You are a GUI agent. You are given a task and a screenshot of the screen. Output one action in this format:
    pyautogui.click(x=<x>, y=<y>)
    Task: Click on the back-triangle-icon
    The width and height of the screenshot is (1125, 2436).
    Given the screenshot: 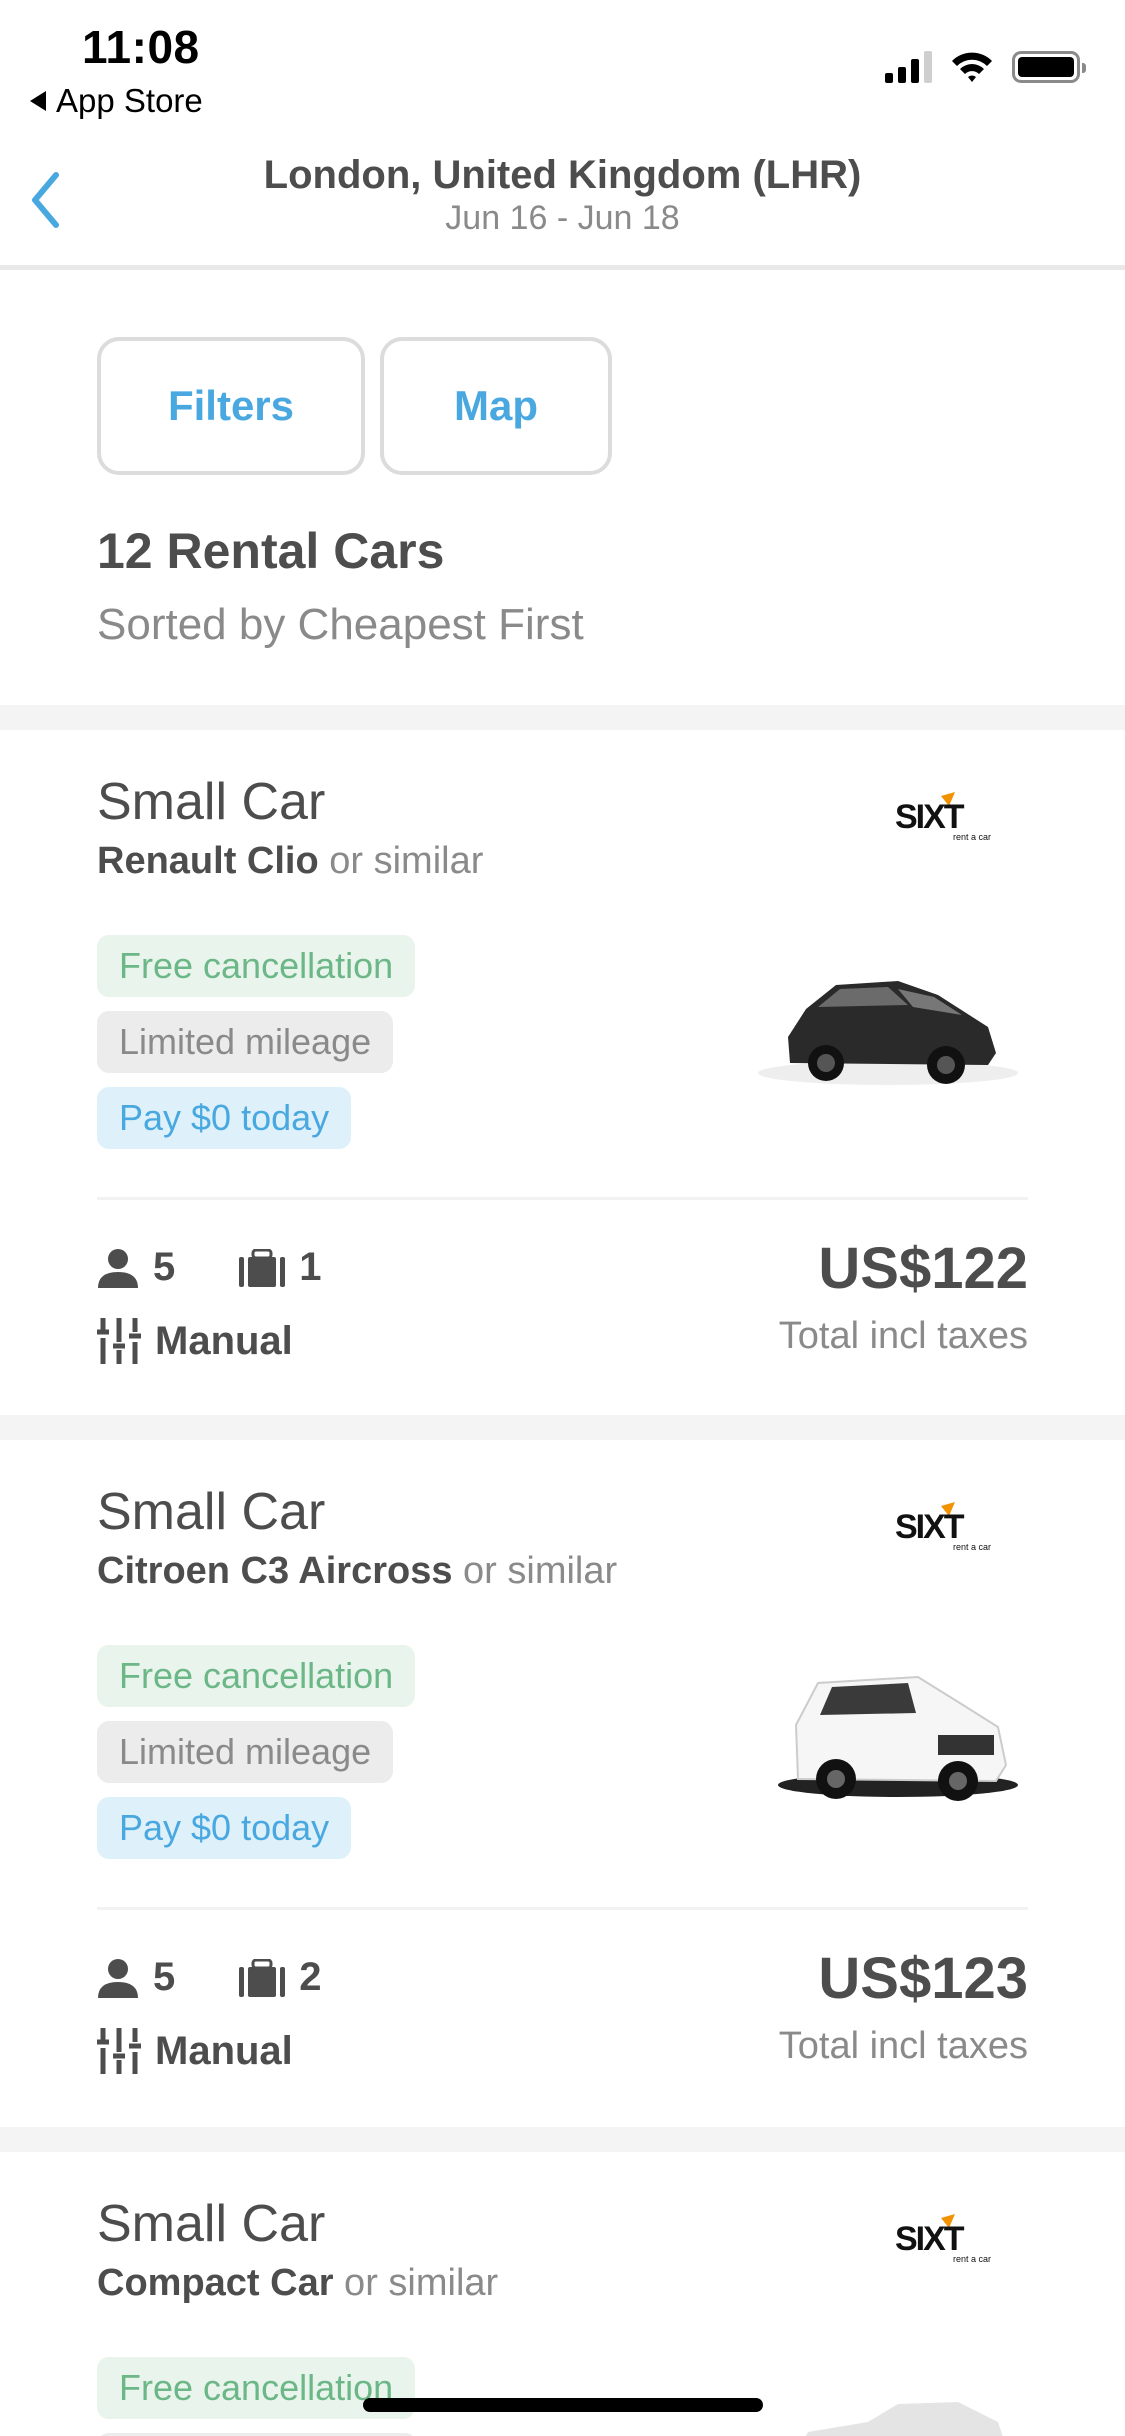 What is the action you would take?
    pyautogui.click(x=38, y=101)
    